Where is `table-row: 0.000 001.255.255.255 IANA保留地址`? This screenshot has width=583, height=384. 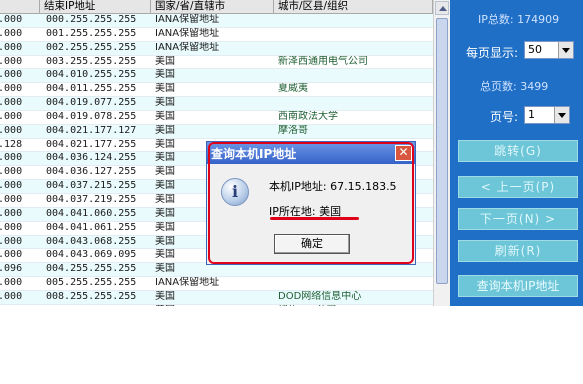
table-row: 0.000 001.255.255.255 IANA保留地址 is located at coordinates (216, 34).